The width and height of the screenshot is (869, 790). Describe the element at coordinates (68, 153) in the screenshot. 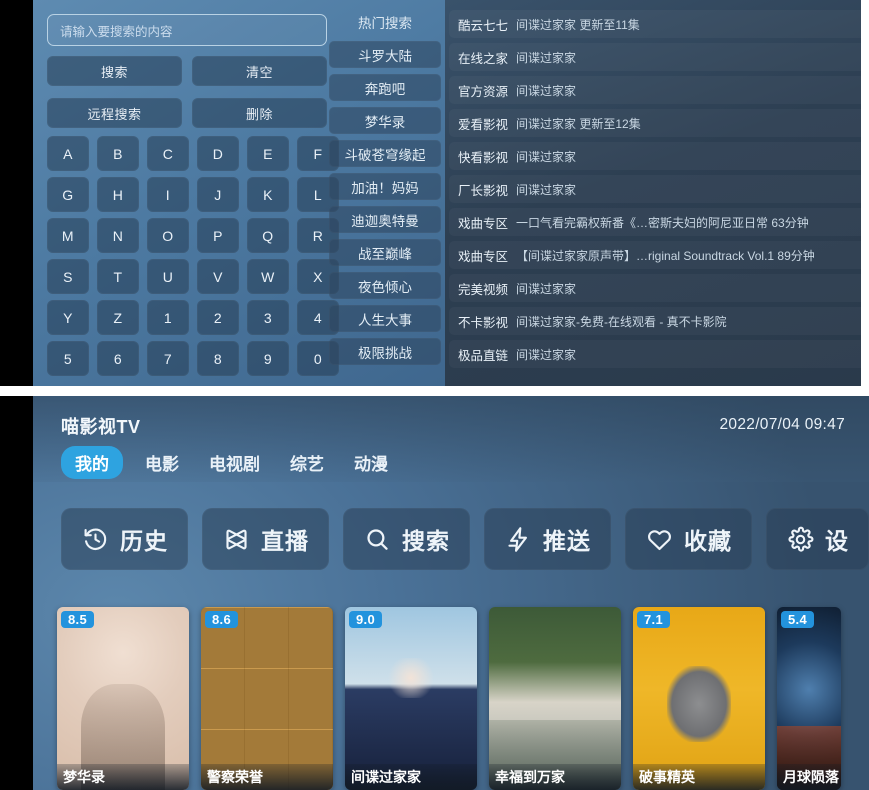

I see `key-a: A` at that location.